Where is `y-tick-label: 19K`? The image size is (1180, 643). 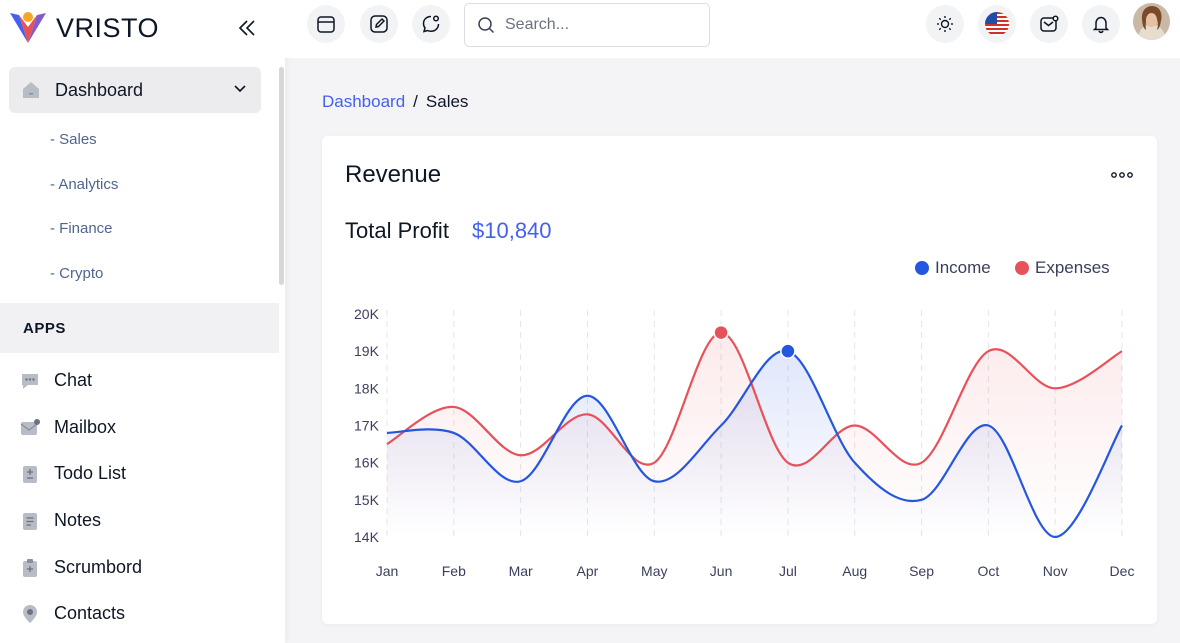 y-tick-label: 19K is located at coordinates (367, 351).